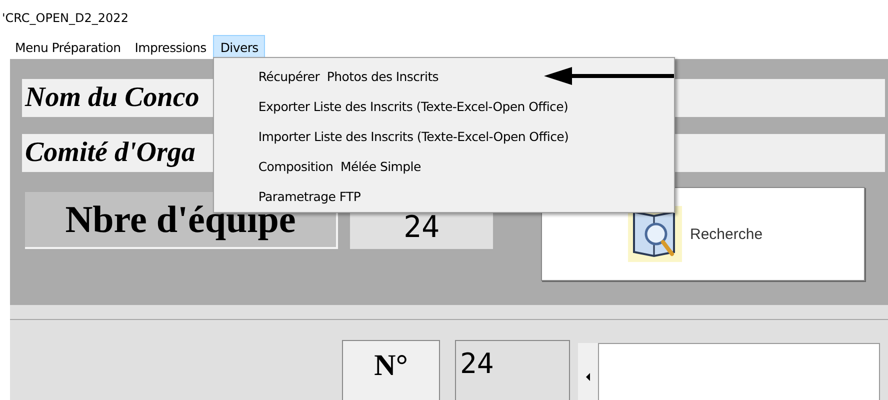 This screenshot has height=400, width=888. What do you see at coordinates (171, 47) in the screenshot?
I see `menu-item: Impressions` at bounding box center [171, 47].